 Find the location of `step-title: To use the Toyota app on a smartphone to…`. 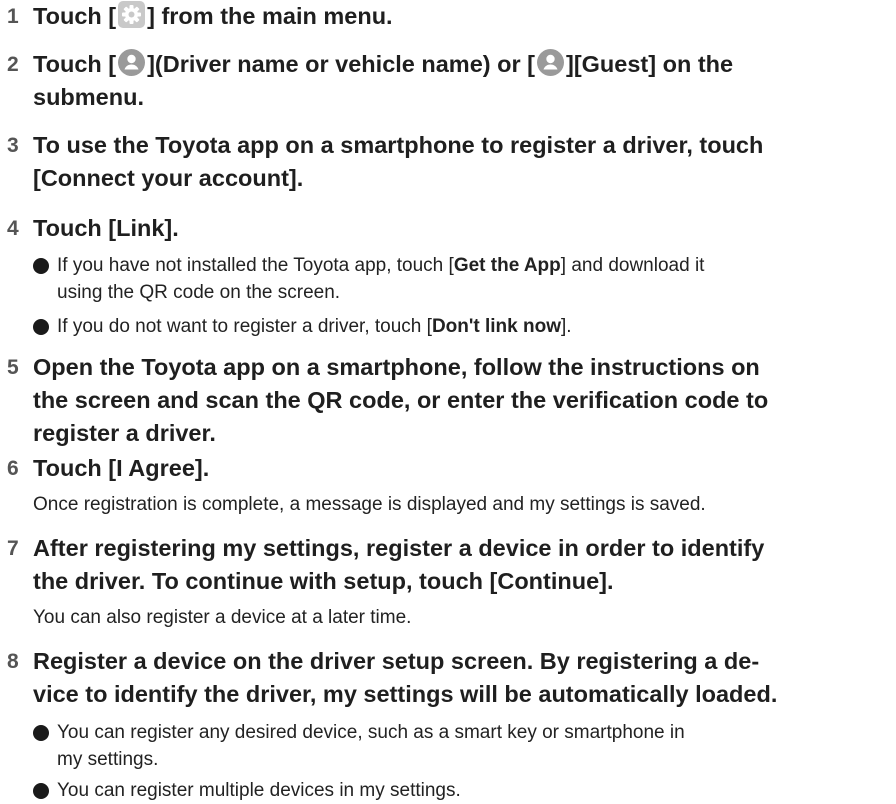

step-title: To use the Toyota app on a smartphone to… is located at coordinates (398, 161).